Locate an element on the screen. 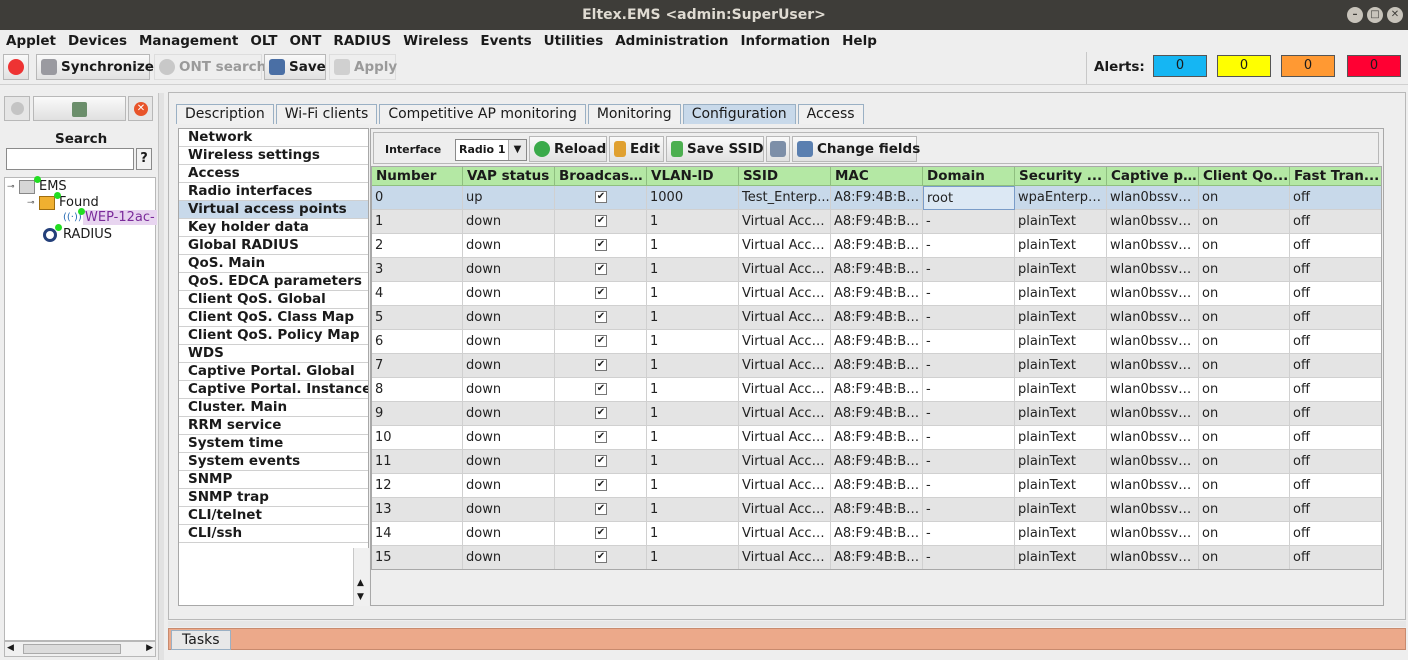 The width and height of the screenshot is (1408, 660). nav-item-system-events: System events is located at coordinates (273, 462).